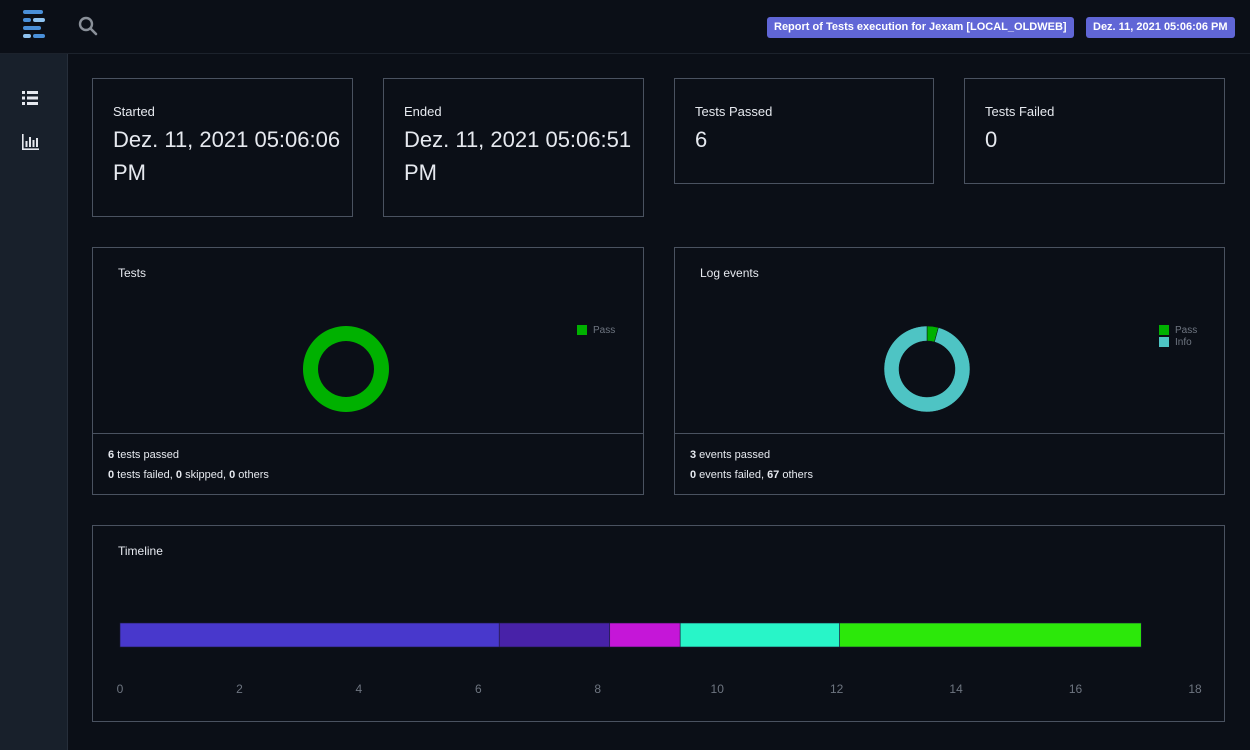 The height and width of the screenshot is (750, 1250). What do you see at coordinates (34, 402) in the screenshot?
I see `sidebar` at bounding box center [34, 402].